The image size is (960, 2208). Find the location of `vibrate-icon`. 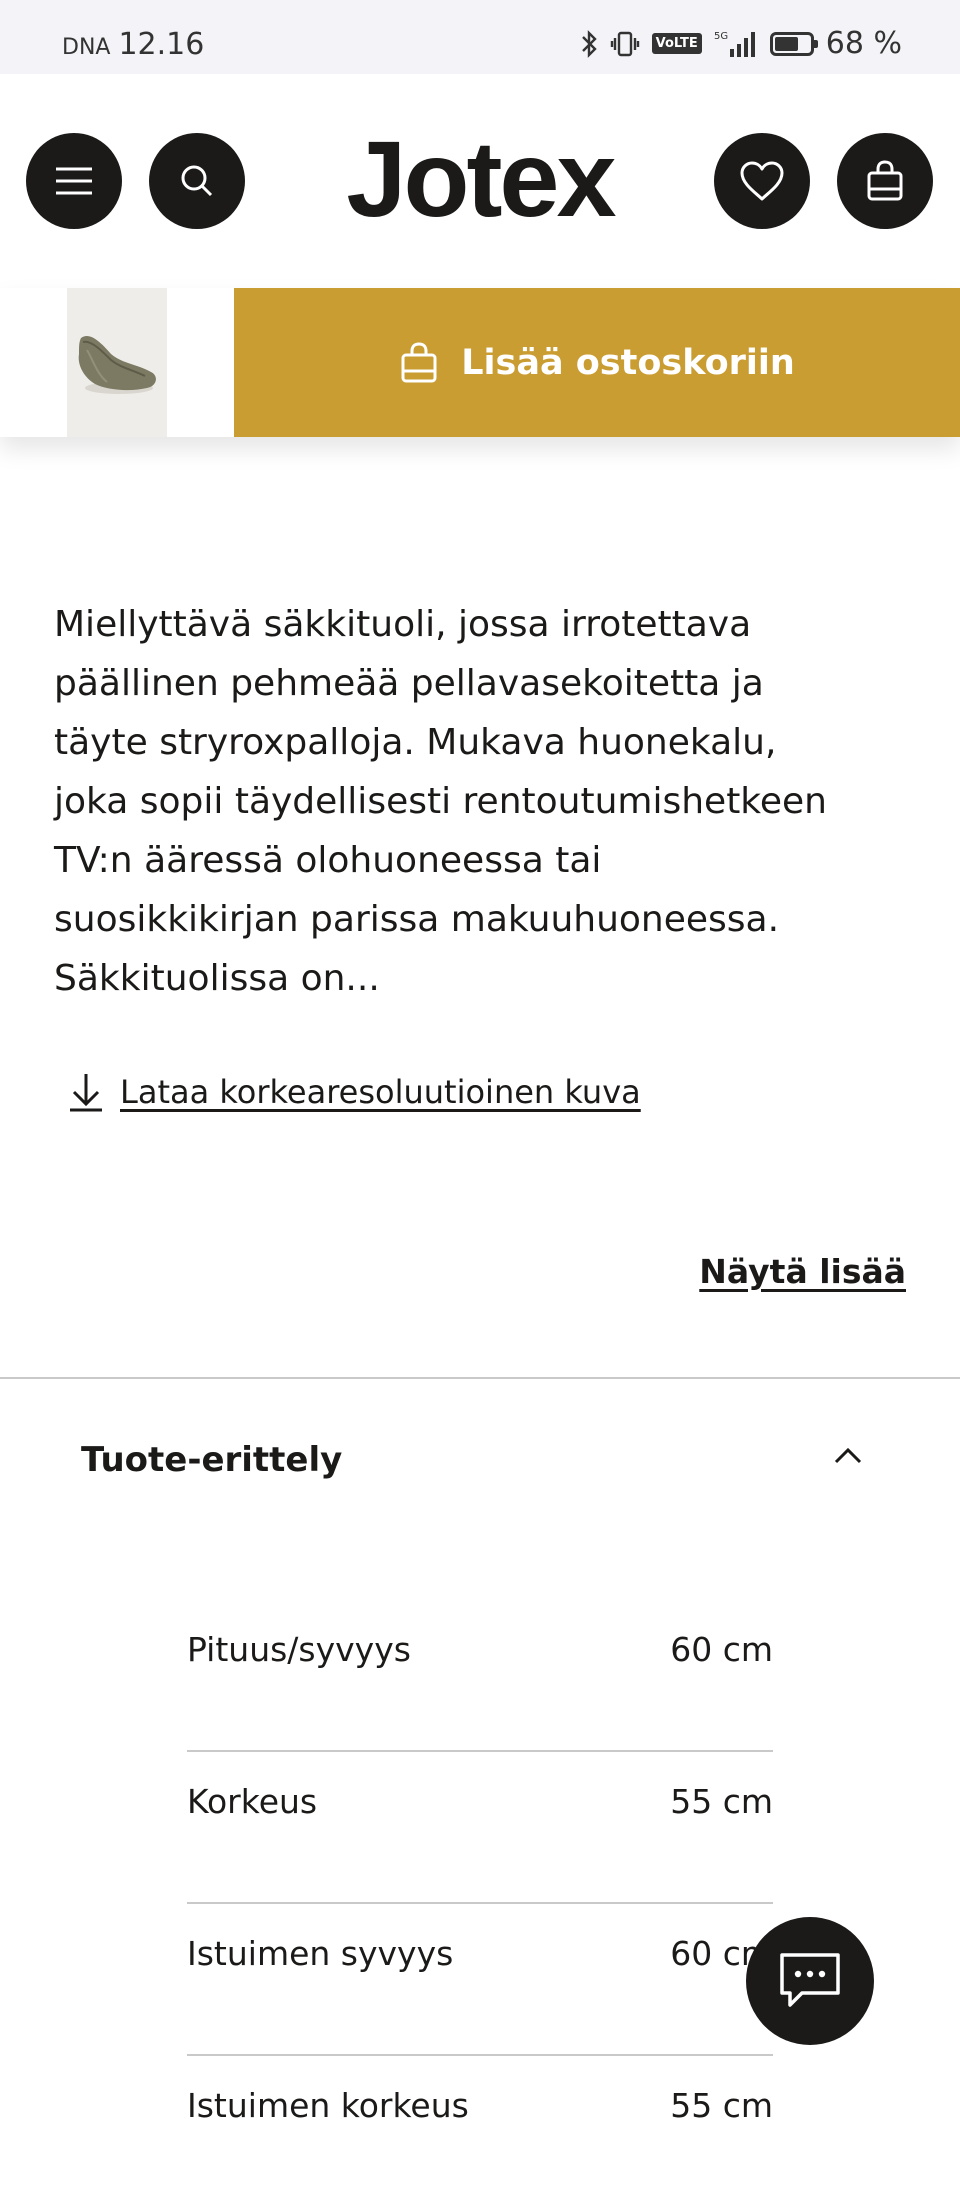

vibrate-icon is located at coordinates (625, 44).